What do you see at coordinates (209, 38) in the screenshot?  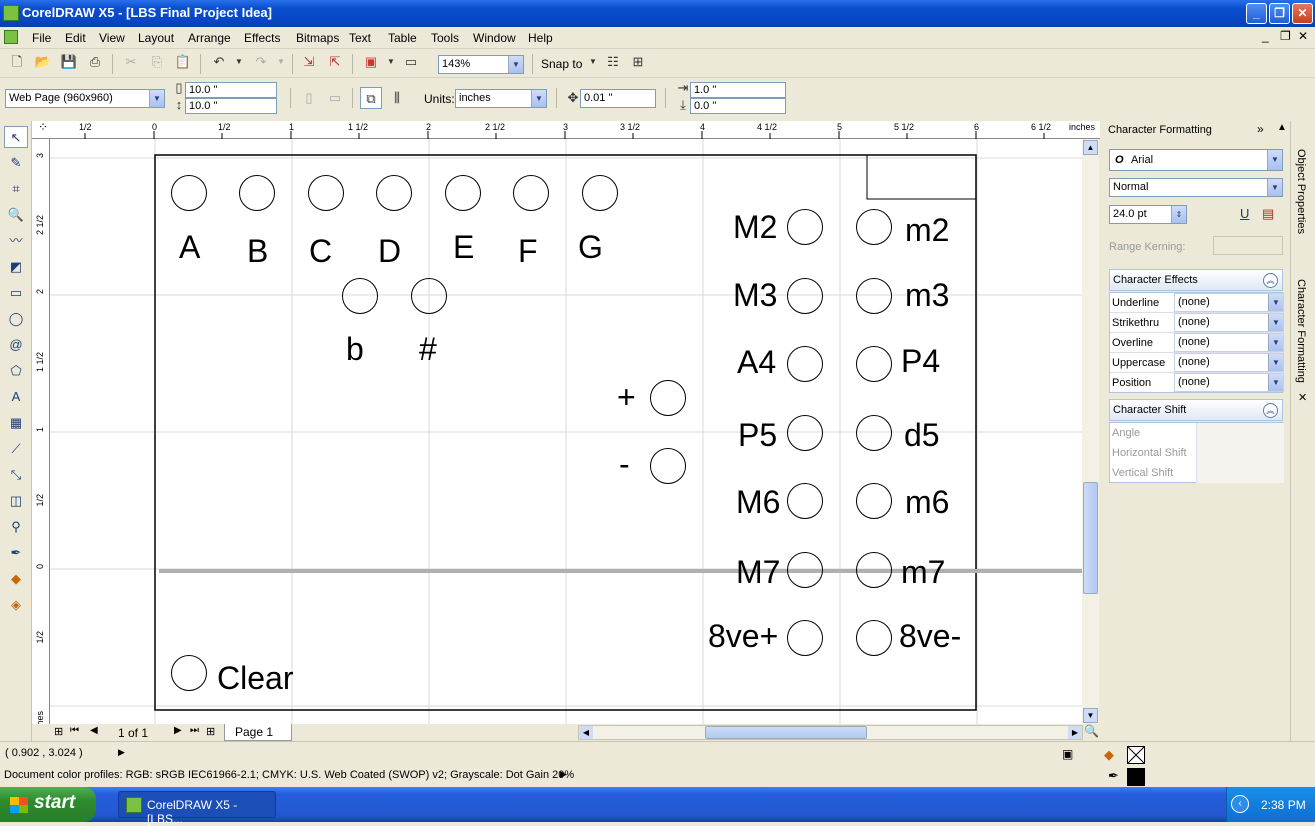 I see `menu-arrange: Arrange` at bounding box center [209, 38].